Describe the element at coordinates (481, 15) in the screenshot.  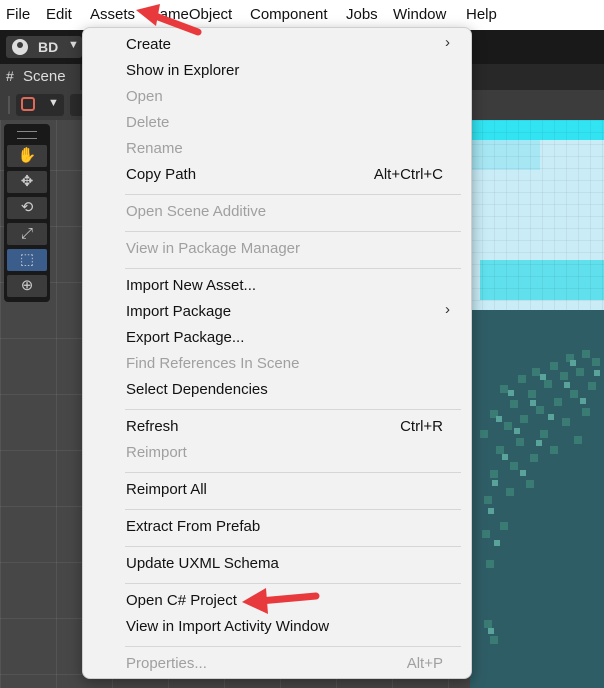
I see `menu-help: Help` at that location.